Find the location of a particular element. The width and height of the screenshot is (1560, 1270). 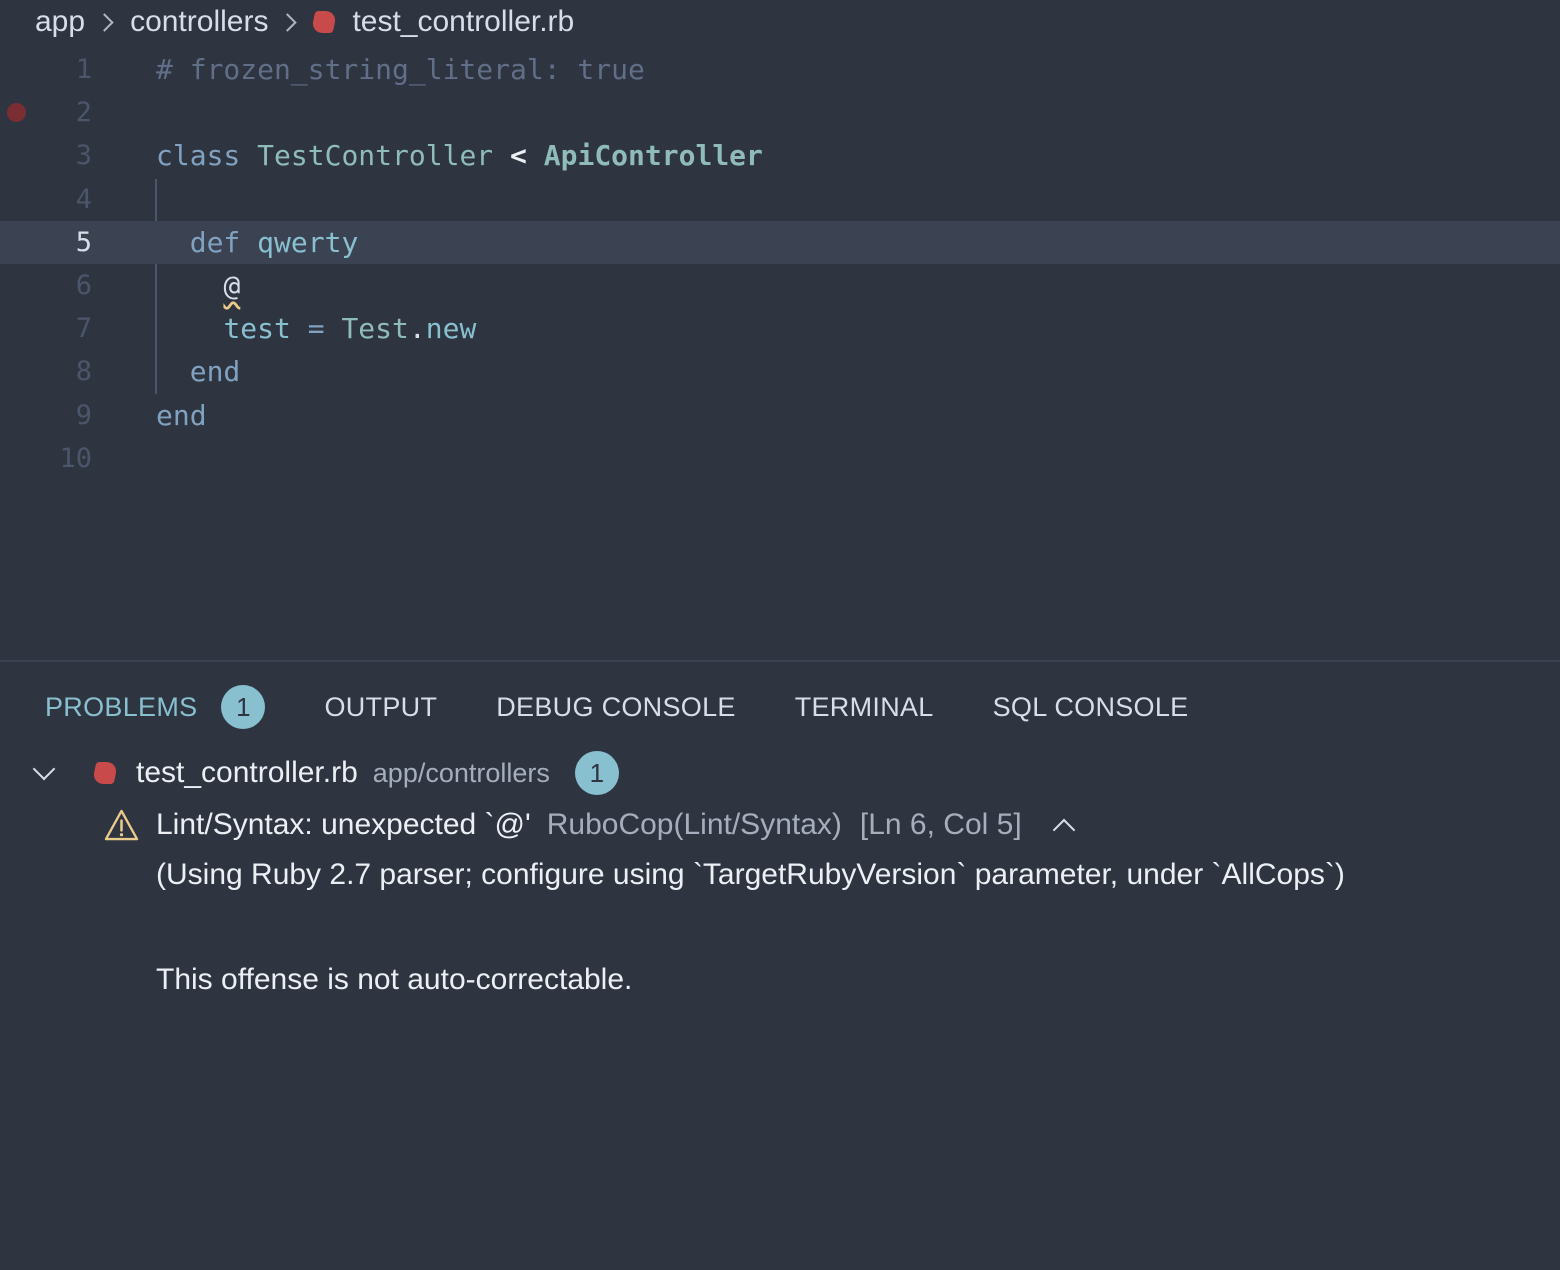

code-line-4: 4 is located at coordinates (780, 199).